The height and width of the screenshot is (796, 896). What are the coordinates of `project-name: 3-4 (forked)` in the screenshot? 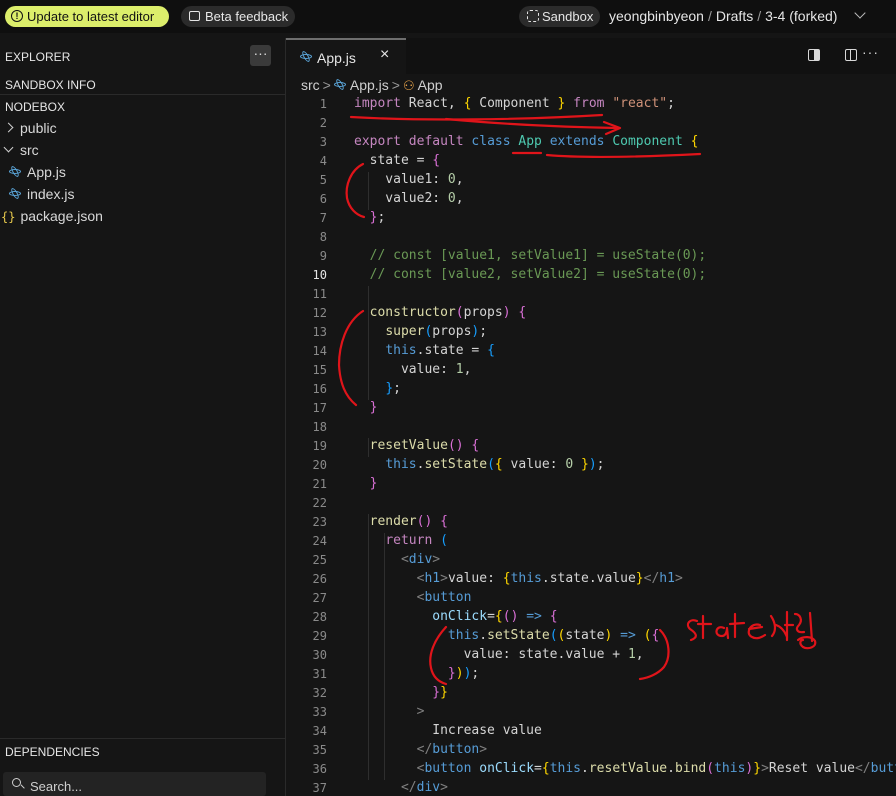 It's located at (801, 16).